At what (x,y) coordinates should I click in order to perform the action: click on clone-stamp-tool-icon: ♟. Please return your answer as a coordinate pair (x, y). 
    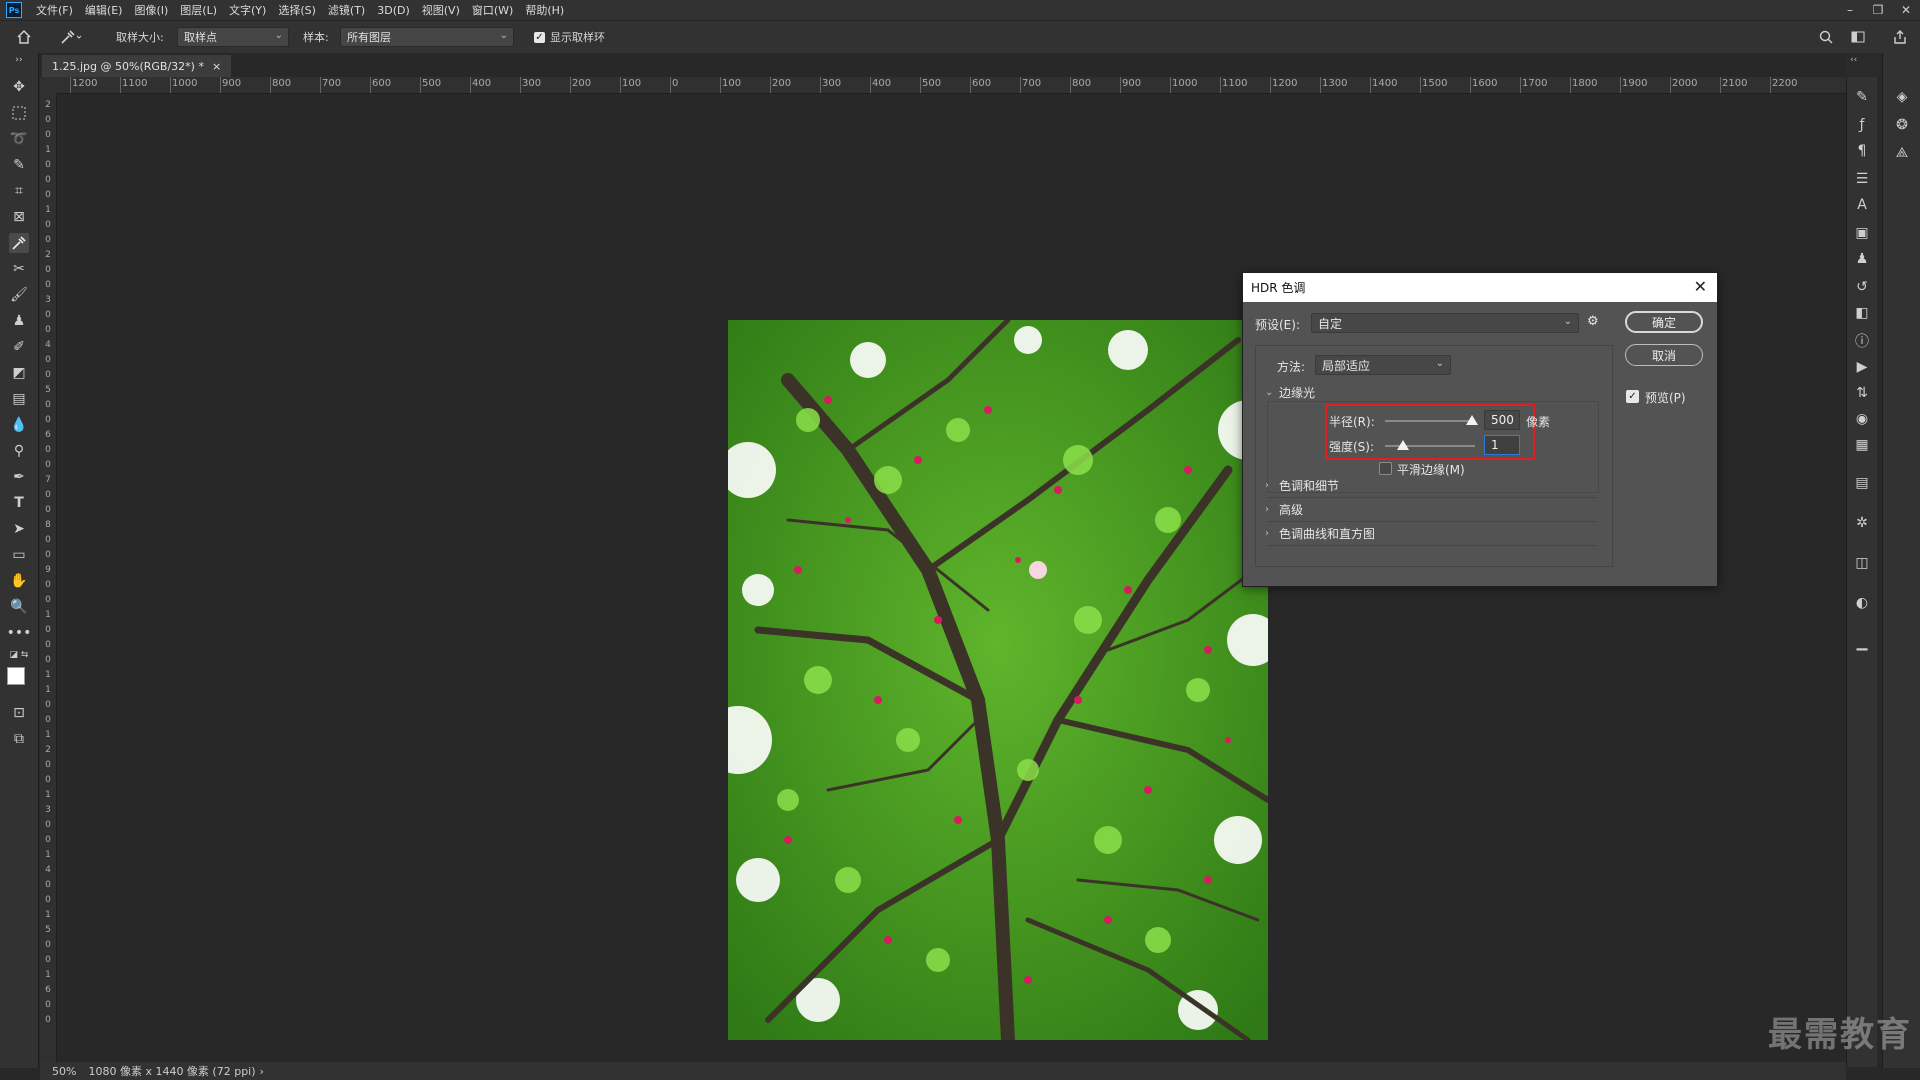
    Looking at the image, I should click on (19, 321).